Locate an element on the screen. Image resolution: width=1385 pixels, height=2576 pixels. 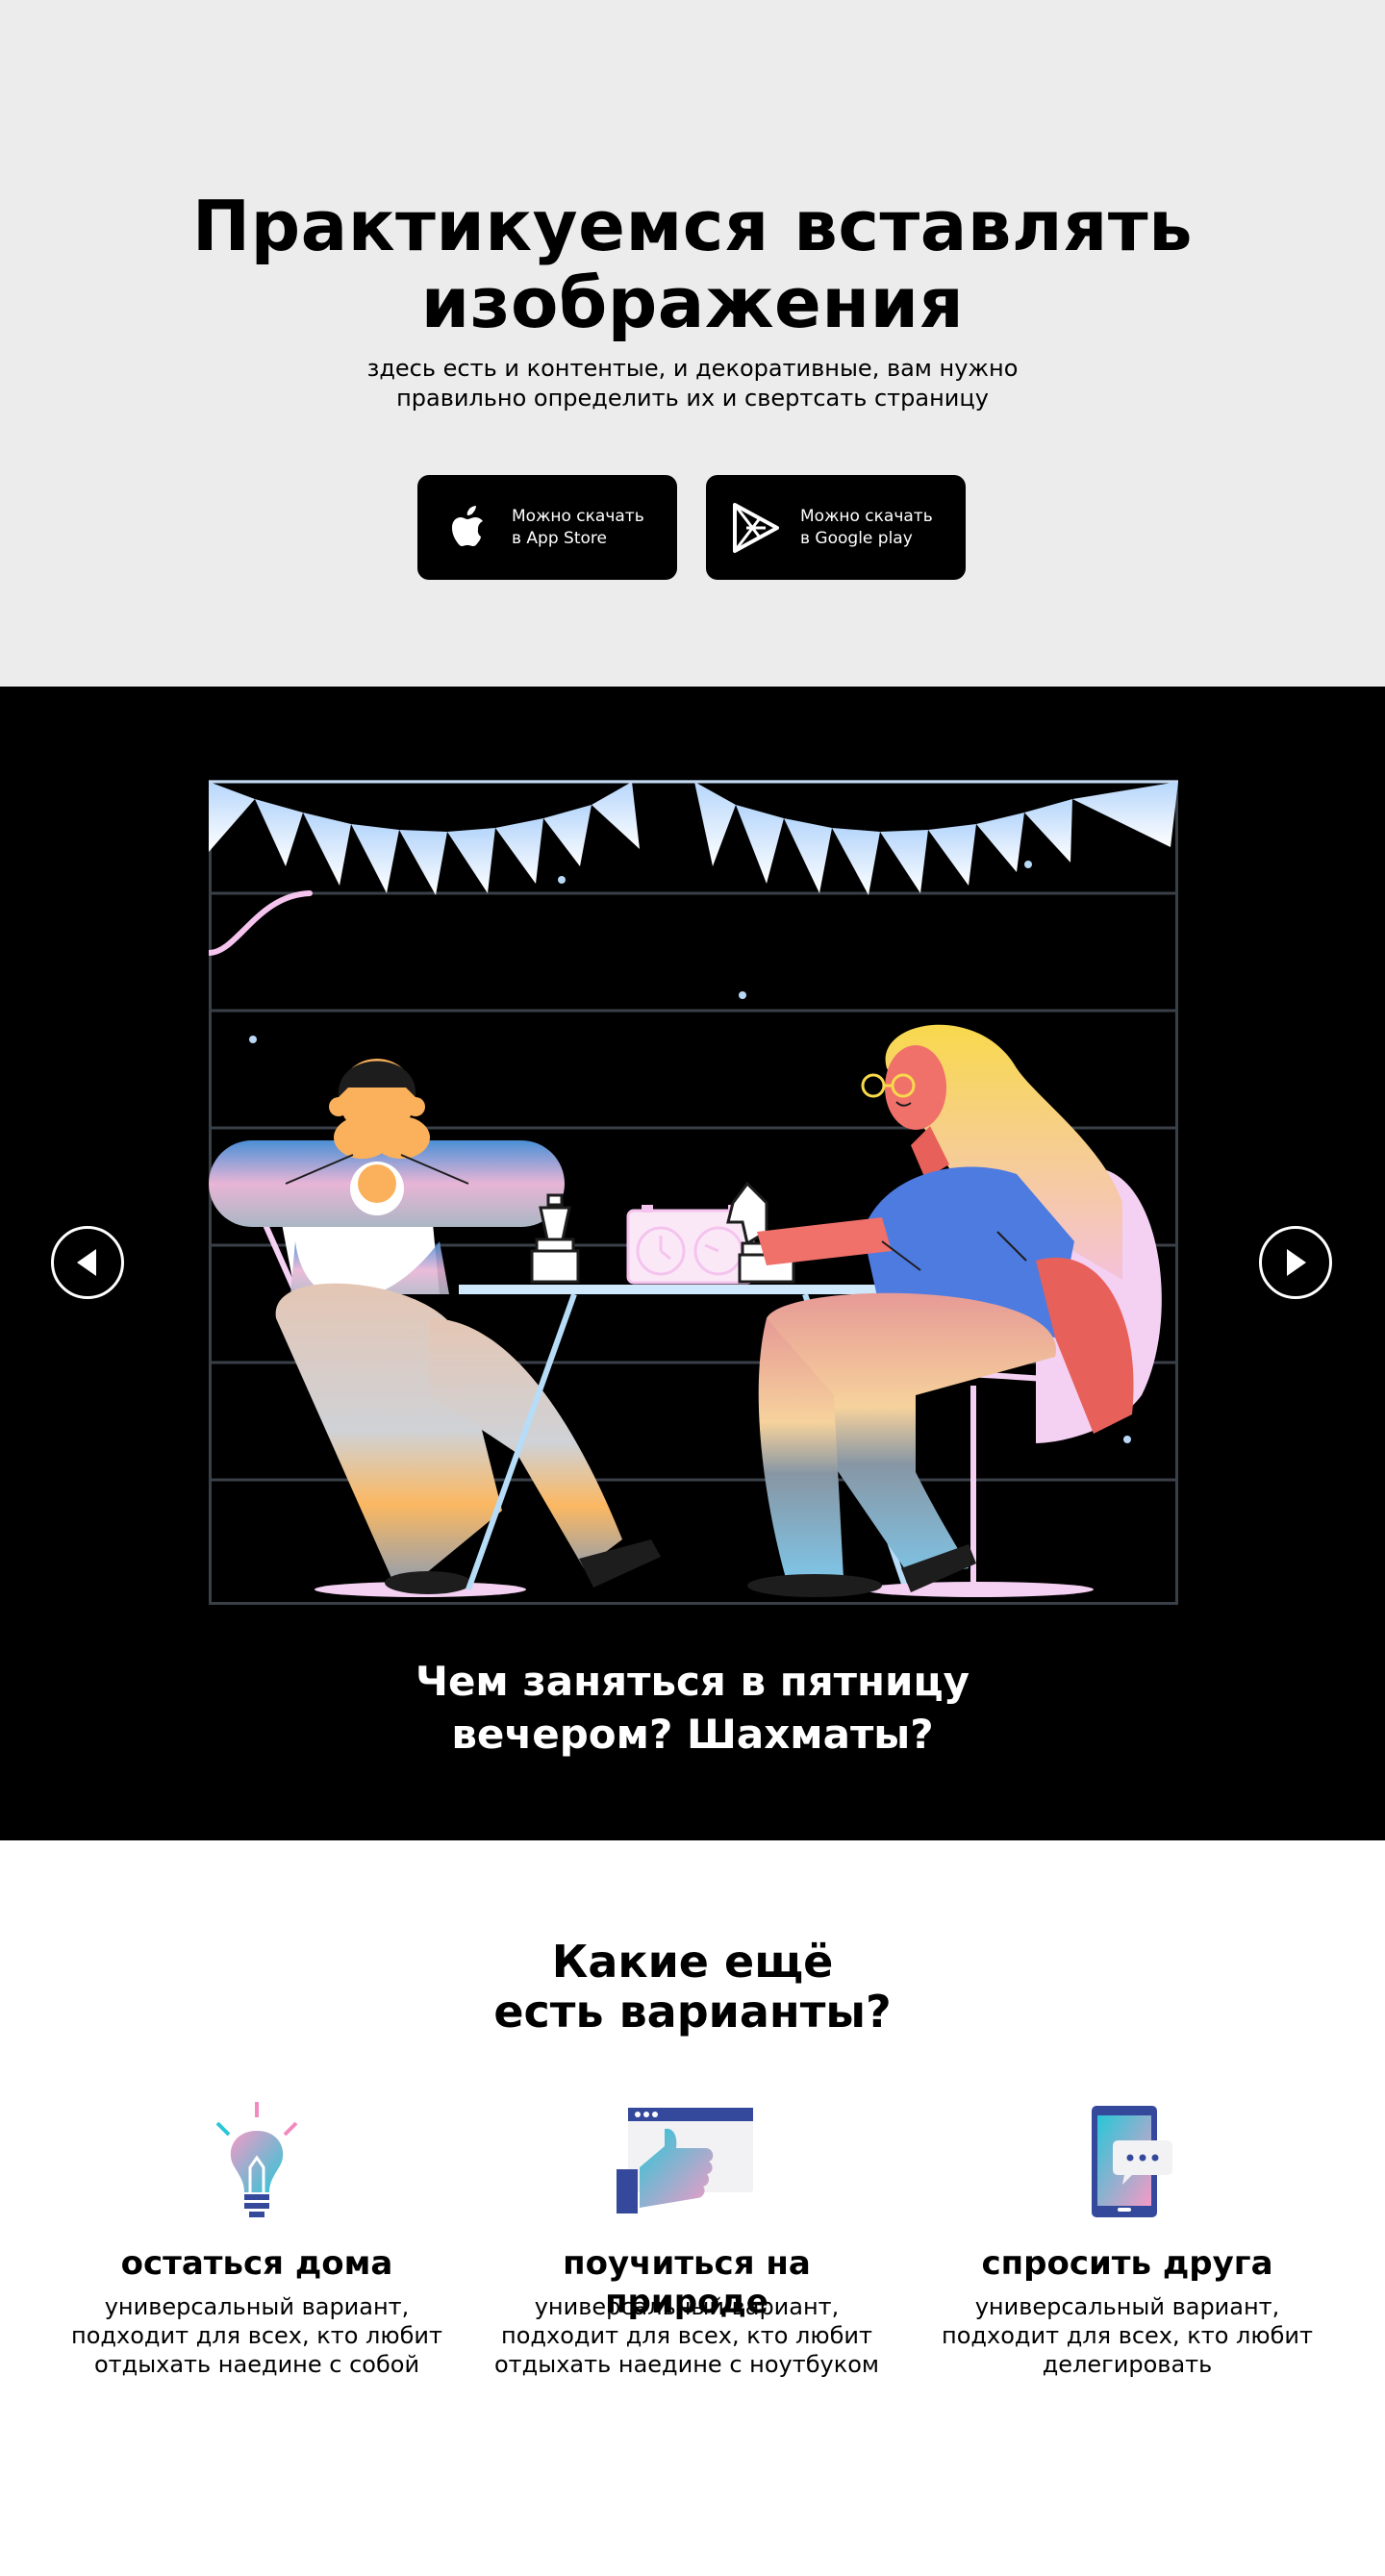
page-title: Практикуемся вставлять изображения is located at coordinates (692, 264).